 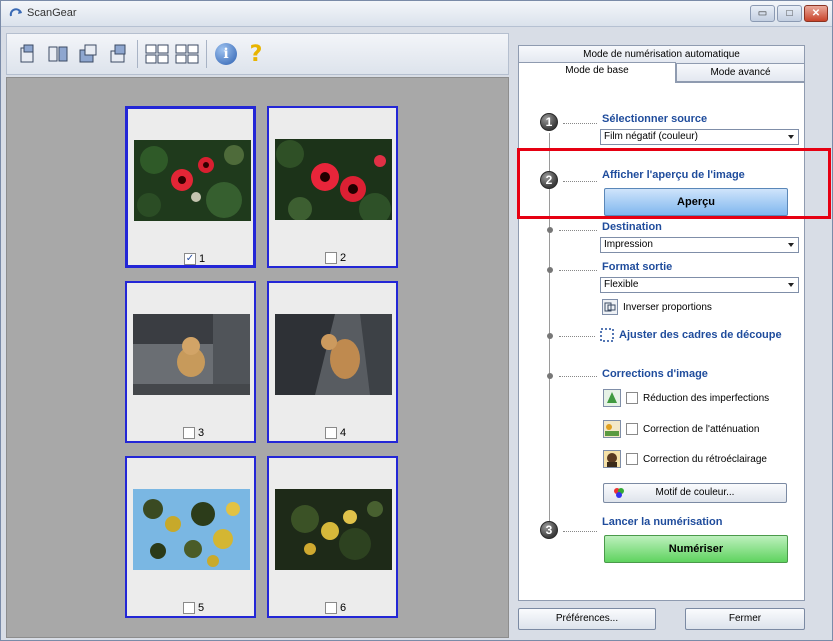 What do you see at coordinates (202, 259) in the screenshot?
I see `frame-1-label: 1` at bounding box center [202, 259].